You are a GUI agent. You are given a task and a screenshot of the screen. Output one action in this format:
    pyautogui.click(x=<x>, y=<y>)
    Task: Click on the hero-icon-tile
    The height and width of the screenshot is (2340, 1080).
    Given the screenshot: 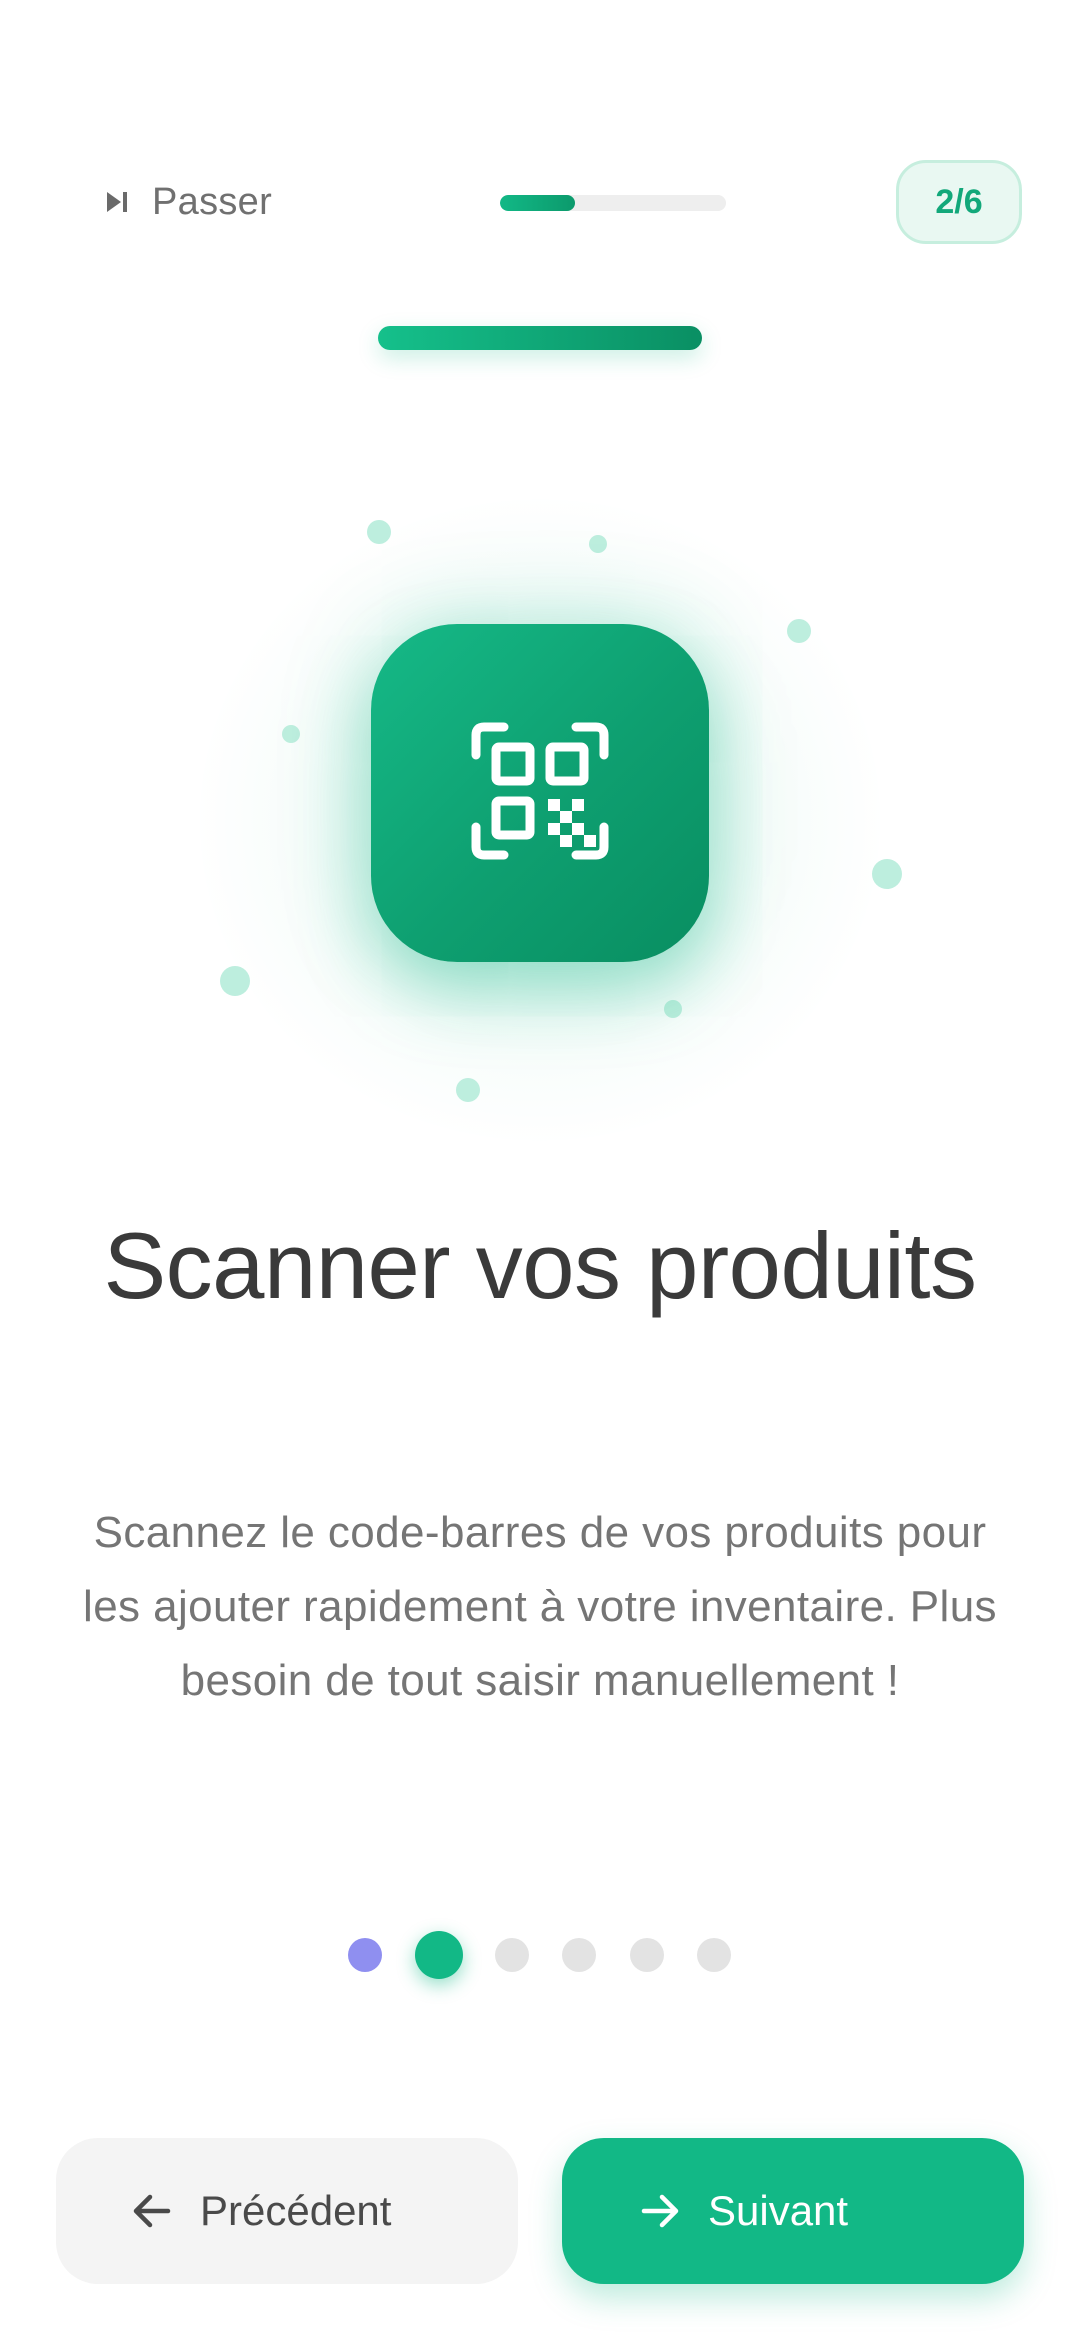 What is the action you would take?
    pyautogui.click(x=540, y=793)
    